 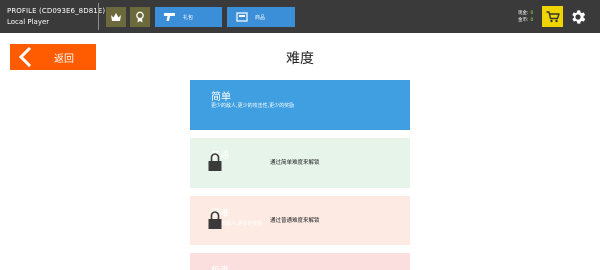 I want to click on items-button: 商品, so click(x=261, y=17).